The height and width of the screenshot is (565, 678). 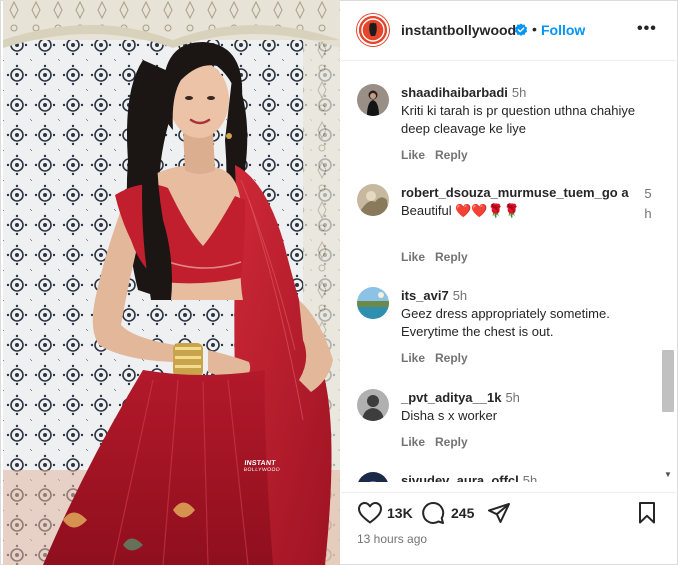 I want to click on verified-badge-icon, so click(x=521, y=29).